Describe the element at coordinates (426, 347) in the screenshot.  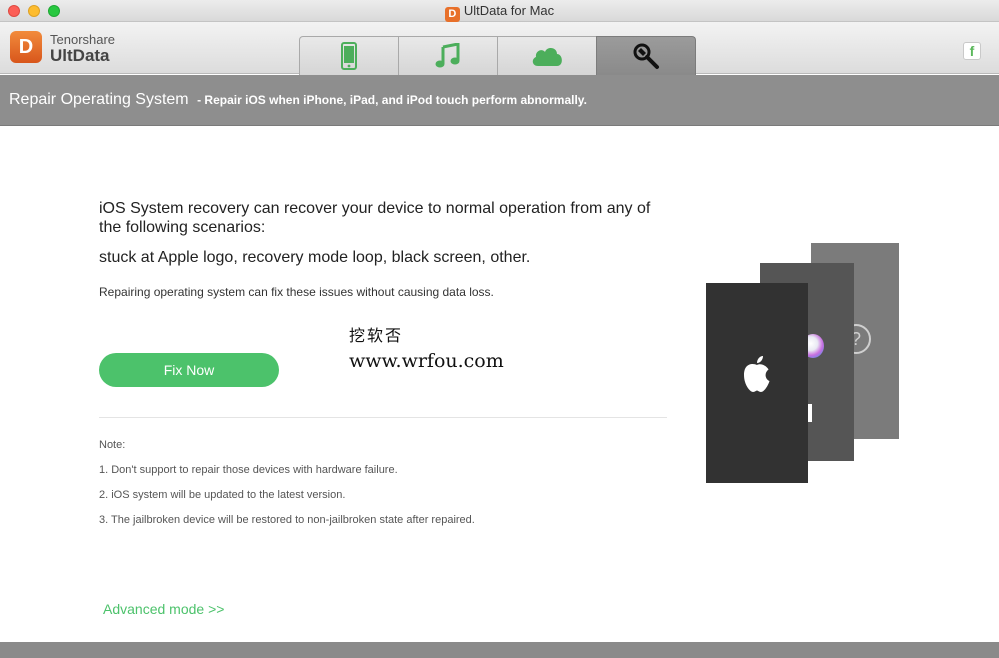
I see `watermark: 挖软否 www.wrfou.com` at that location.